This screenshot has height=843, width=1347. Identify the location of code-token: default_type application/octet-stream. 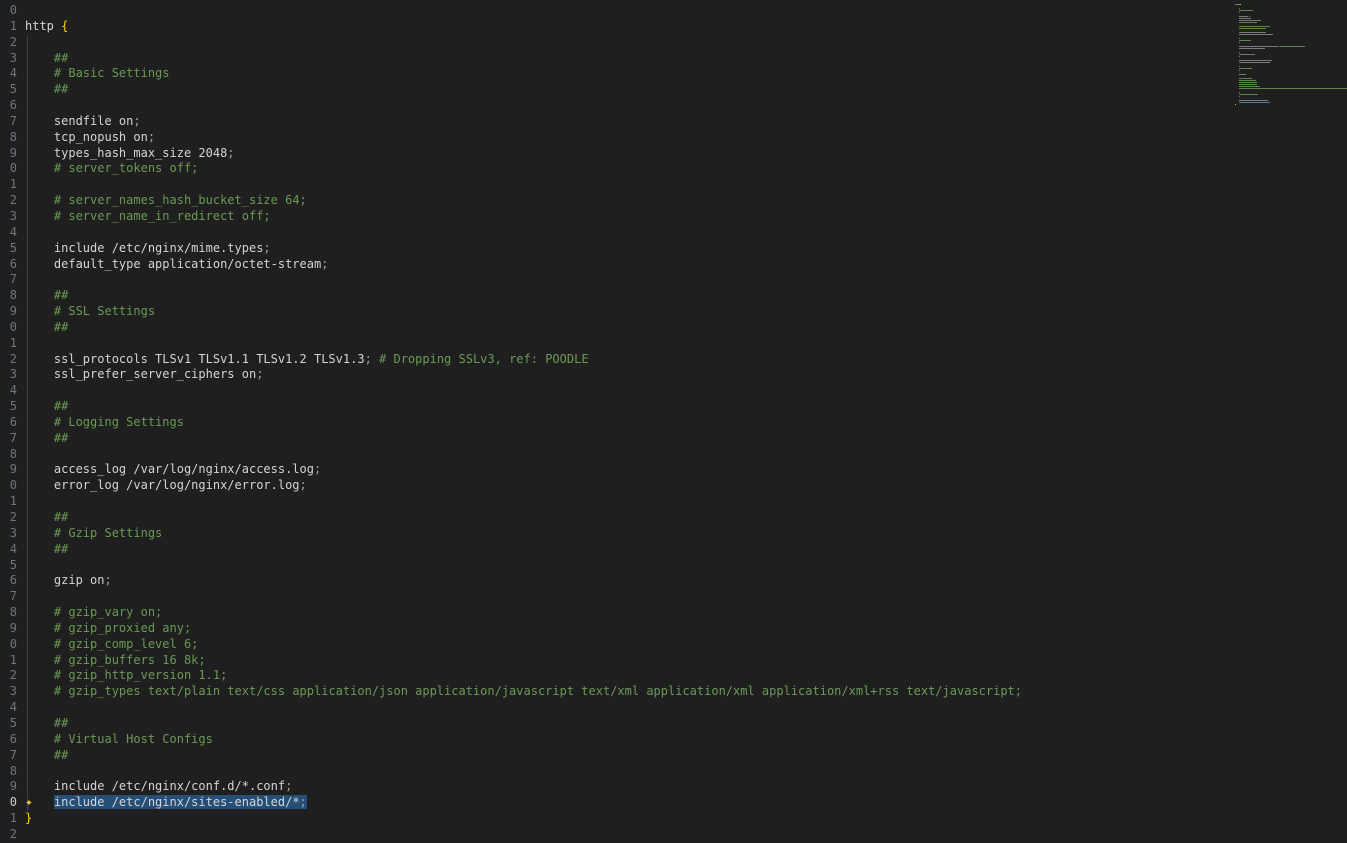
(173, 263).